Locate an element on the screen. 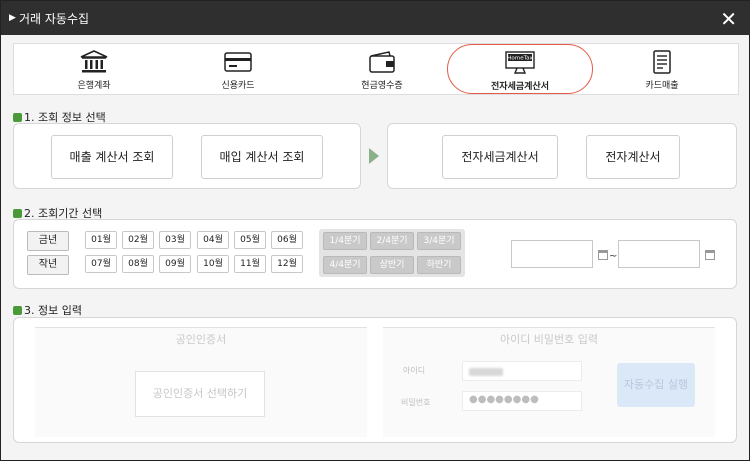 This screenshot has height=461, width=750. start-date-input is located at coordinates (552, 254).